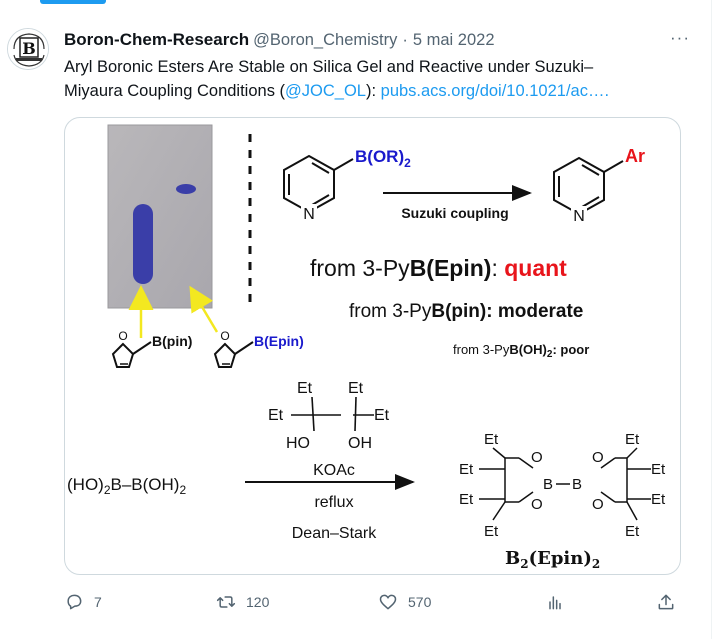 The width and height of the screenshot is (712, 639). I want to click on furan-bepin: O B(Epin), so click(258, 348).